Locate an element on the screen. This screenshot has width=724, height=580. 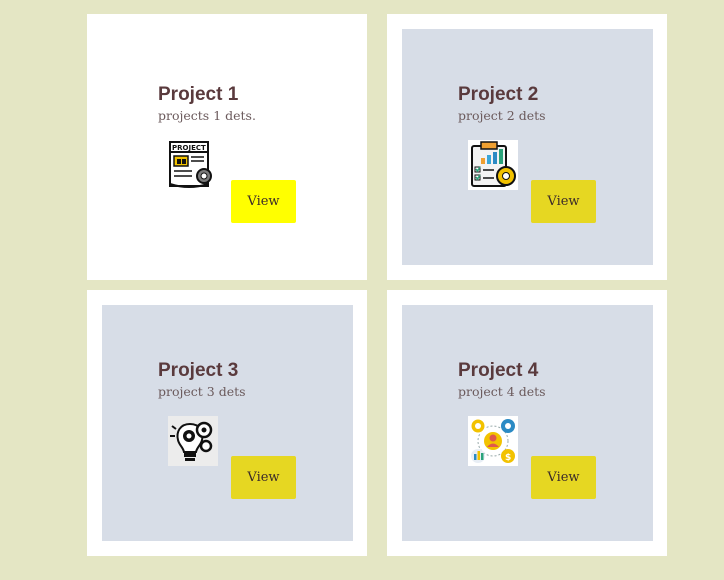
project-document-gear-icon: PROJECT is located at coordinates (193, 165).